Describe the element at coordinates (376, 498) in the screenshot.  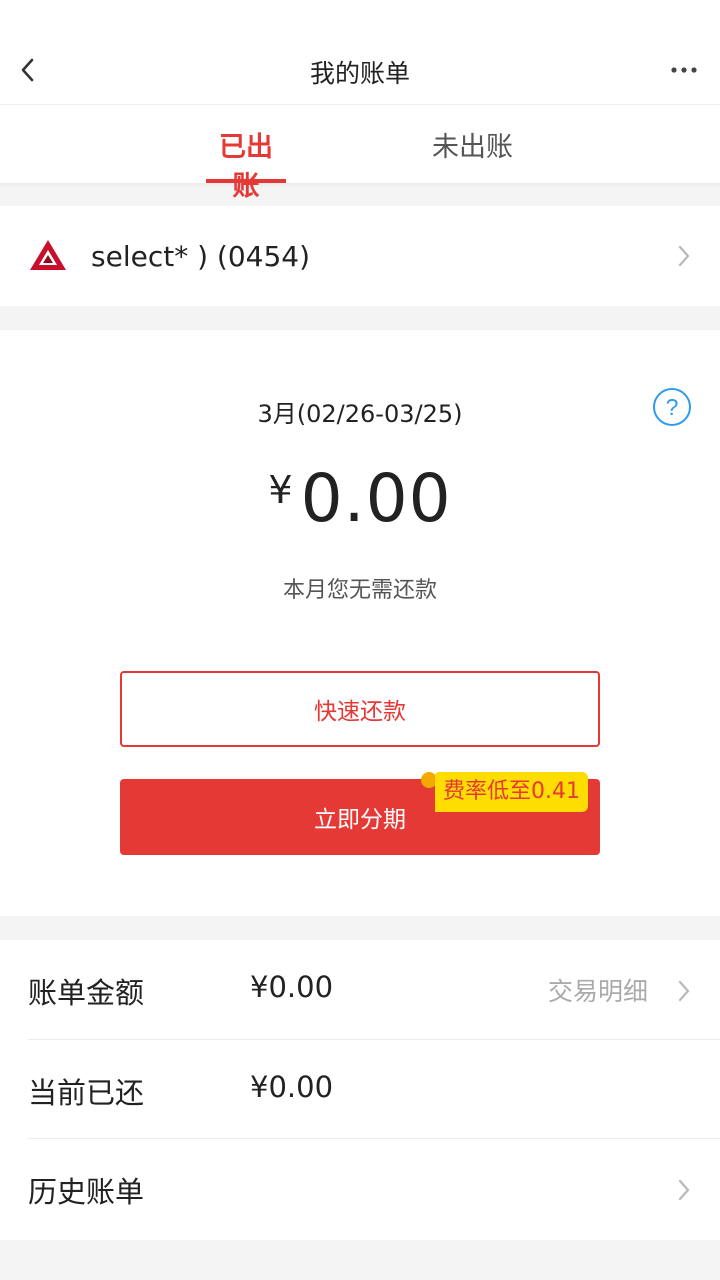
I see `amount-value: 0.00` at that location.